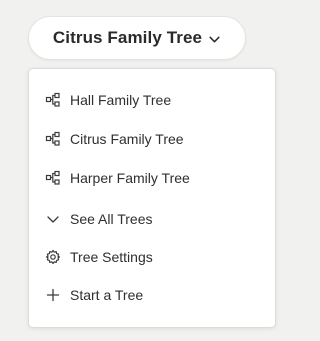 This screenshot has height=341, width=320. What do you see at coordinates (127, 139) in the screenshot?
I see `menu-item-label: Citrus Family Tree` at bounding box center [127, 139].